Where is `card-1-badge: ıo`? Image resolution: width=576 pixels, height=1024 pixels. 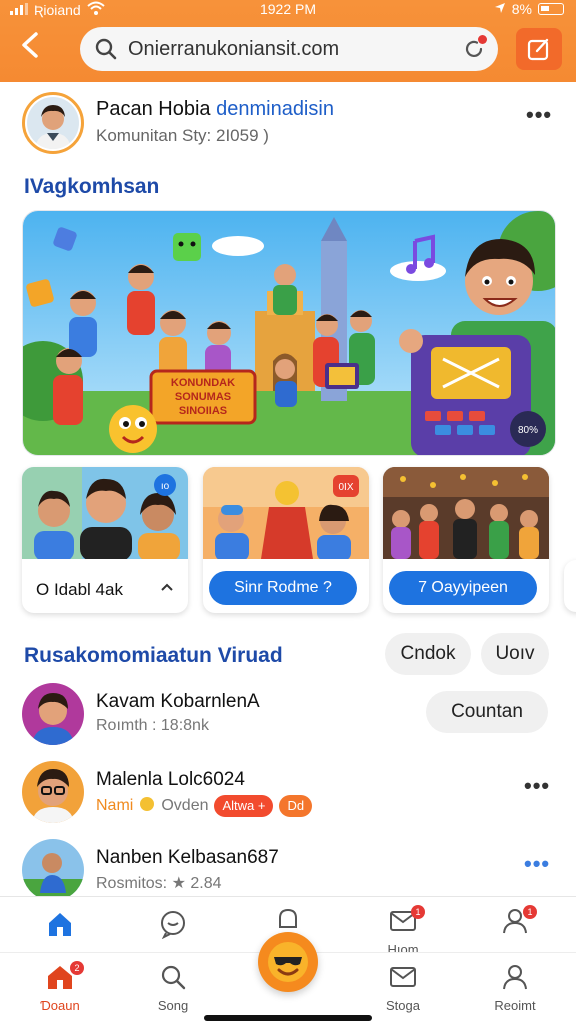
card-1-badge: ıo is located at coordinates (165, 486).